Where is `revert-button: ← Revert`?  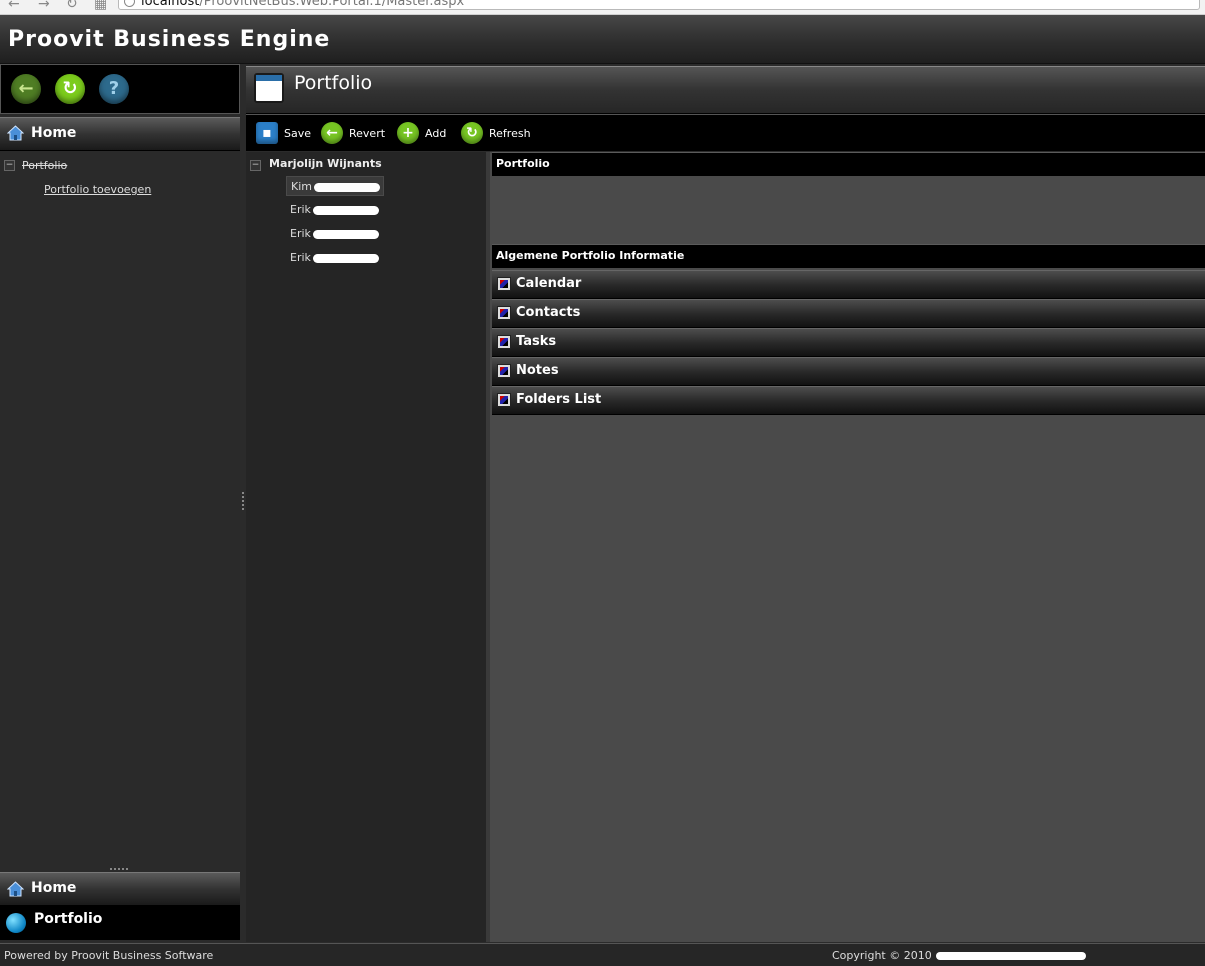
revert-button: ← Revert is located at coordinates (353, 133).